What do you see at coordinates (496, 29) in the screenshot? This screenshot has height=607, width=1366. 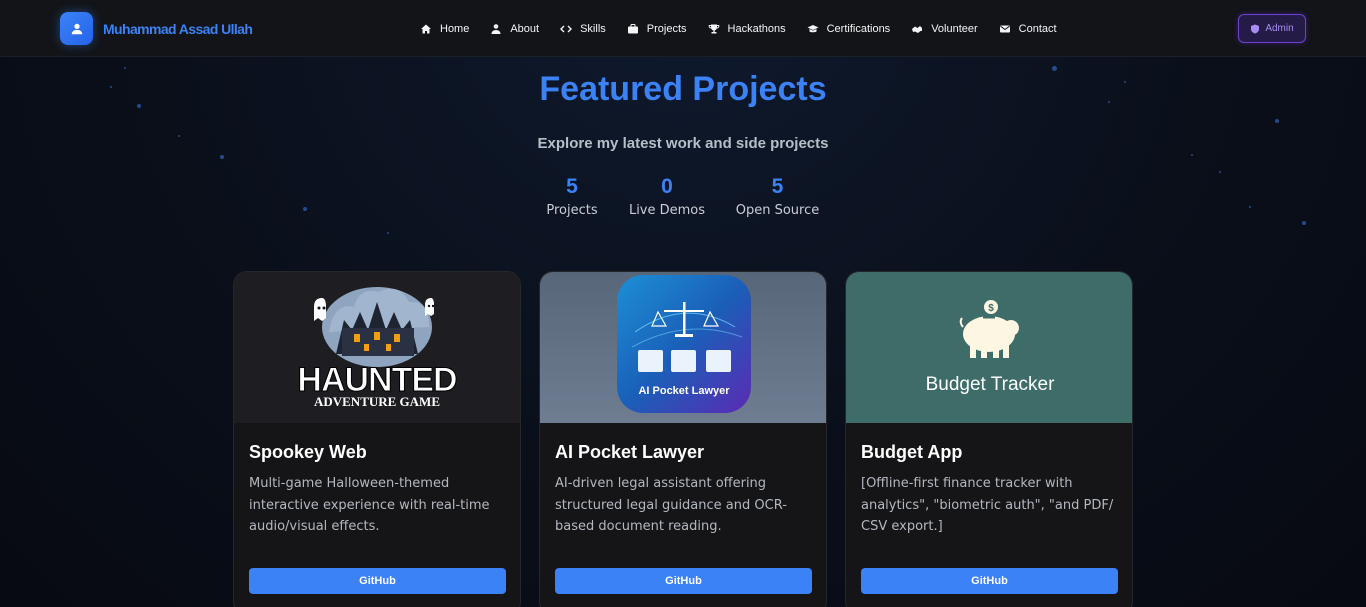 I see `person-icon` at bounding box center [496, 29].